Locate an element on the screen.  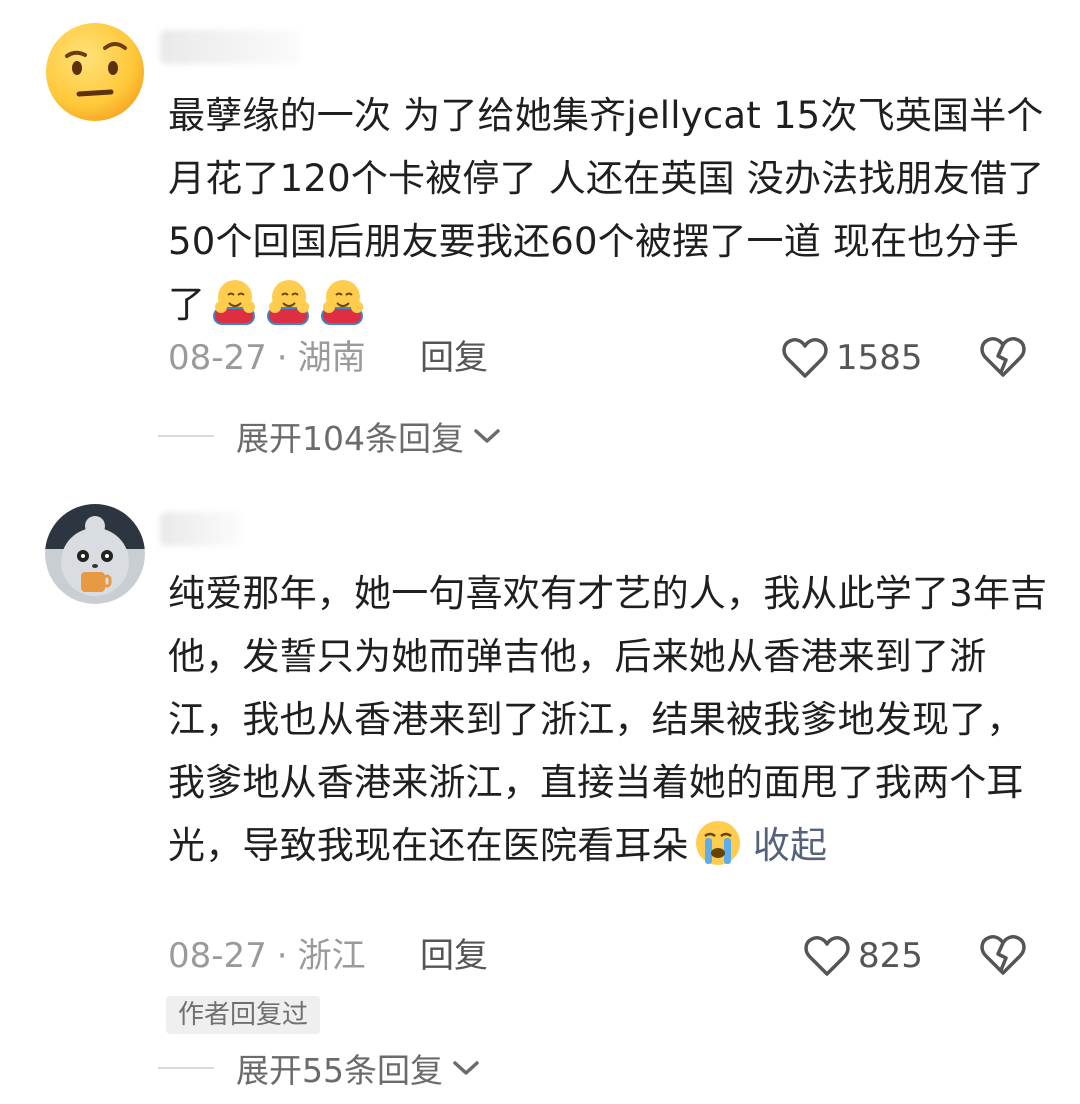
comment-location: 湖南 is located at coordinates (331, 358).